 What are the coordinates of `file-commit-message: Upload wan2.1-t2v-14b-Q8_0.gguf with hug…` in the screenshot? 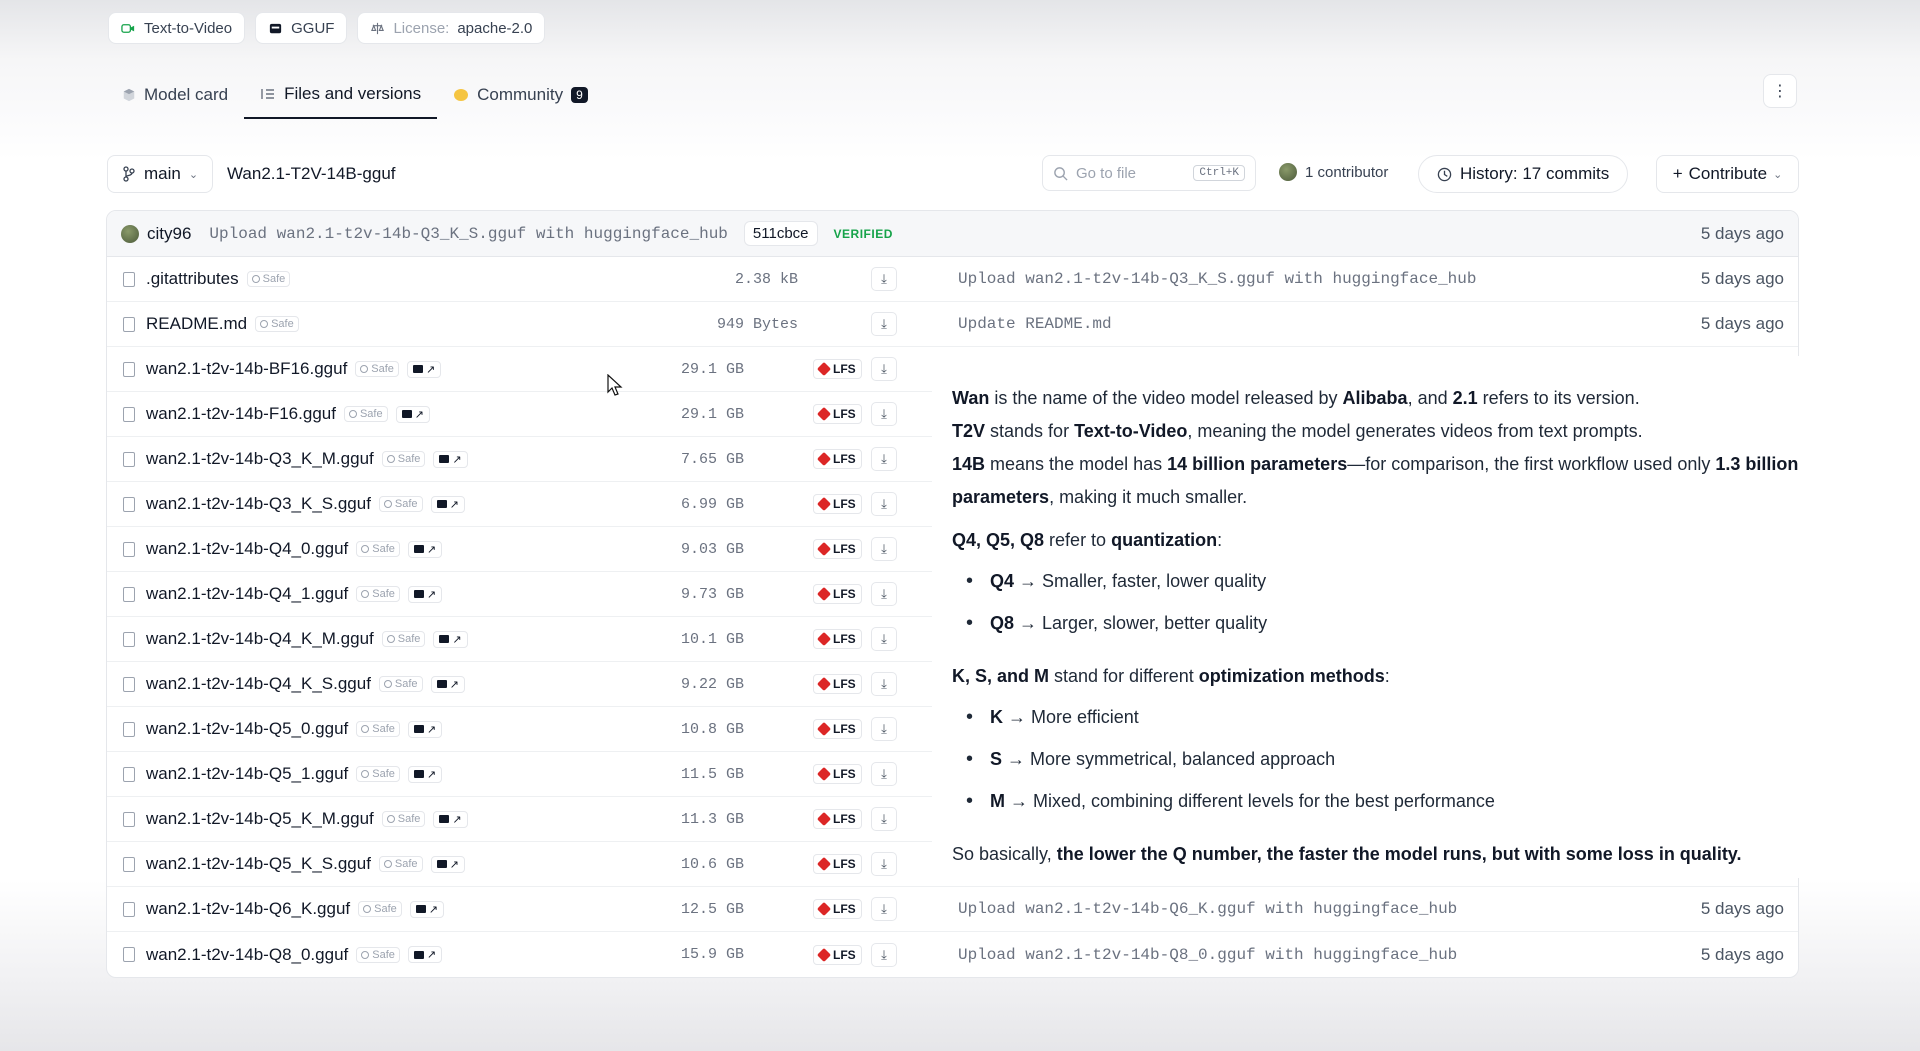 It's located at (1207, 955).